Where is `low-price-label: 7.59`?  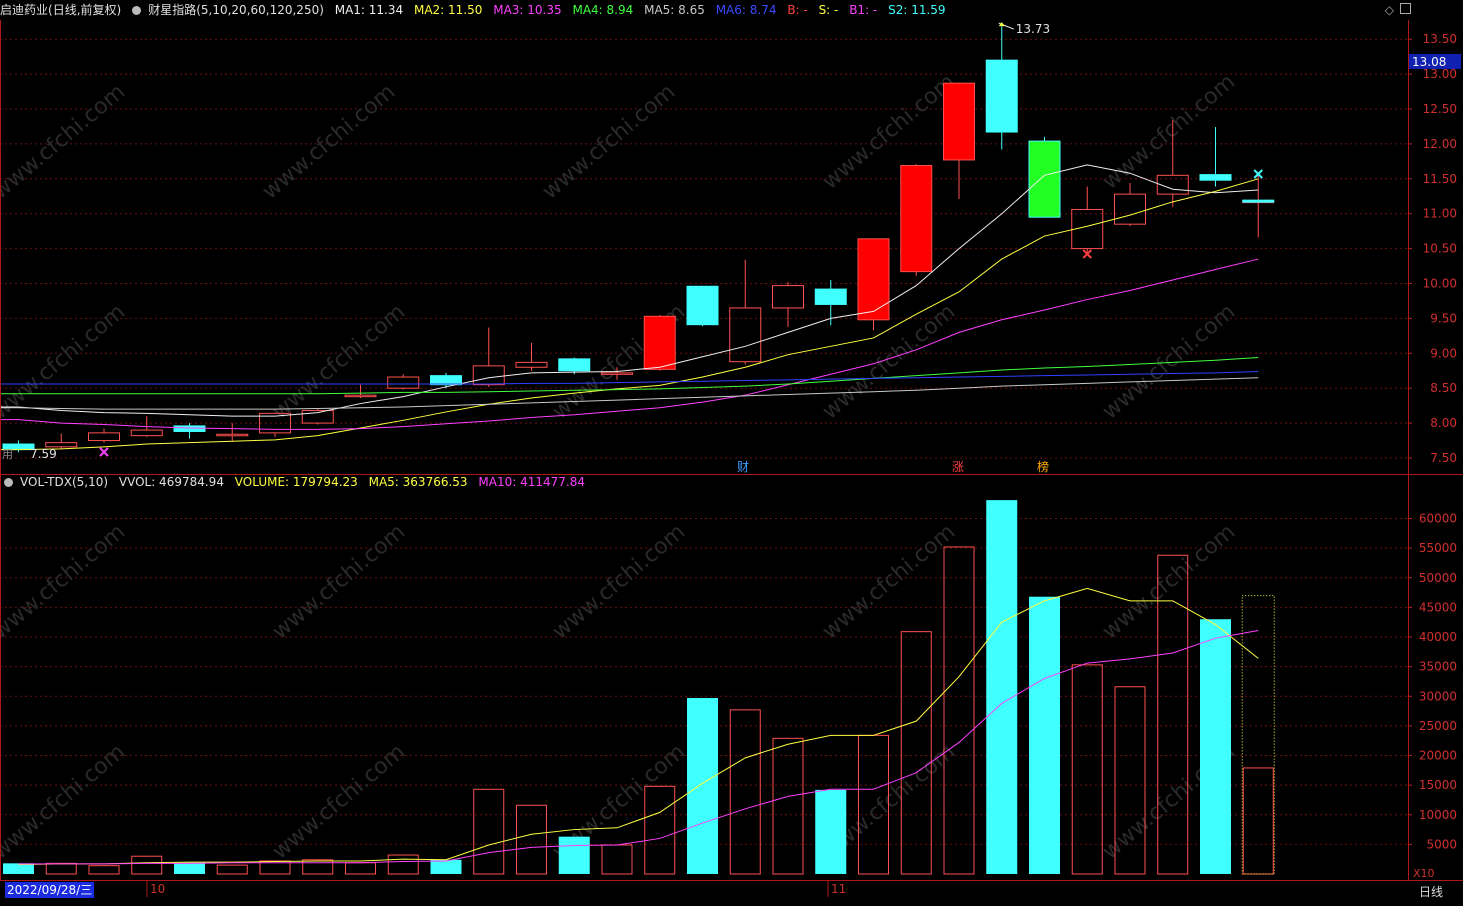
low-price-label: 7.59 is located at coordinates (43, 454).